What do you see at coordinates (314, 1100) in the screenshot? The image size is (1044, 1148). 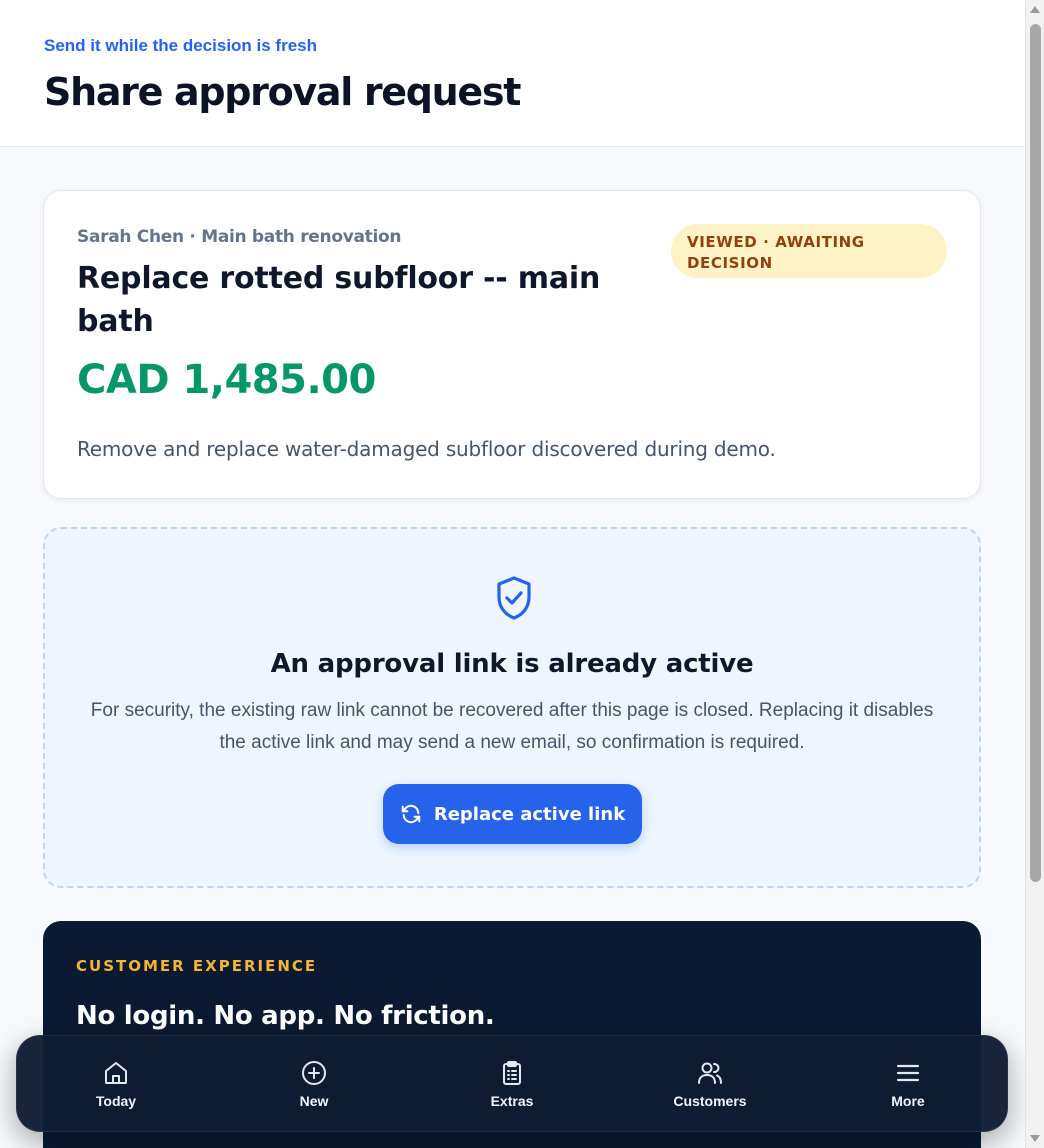 I see `nav-label-new: New` at bounding box center [314, 1100].